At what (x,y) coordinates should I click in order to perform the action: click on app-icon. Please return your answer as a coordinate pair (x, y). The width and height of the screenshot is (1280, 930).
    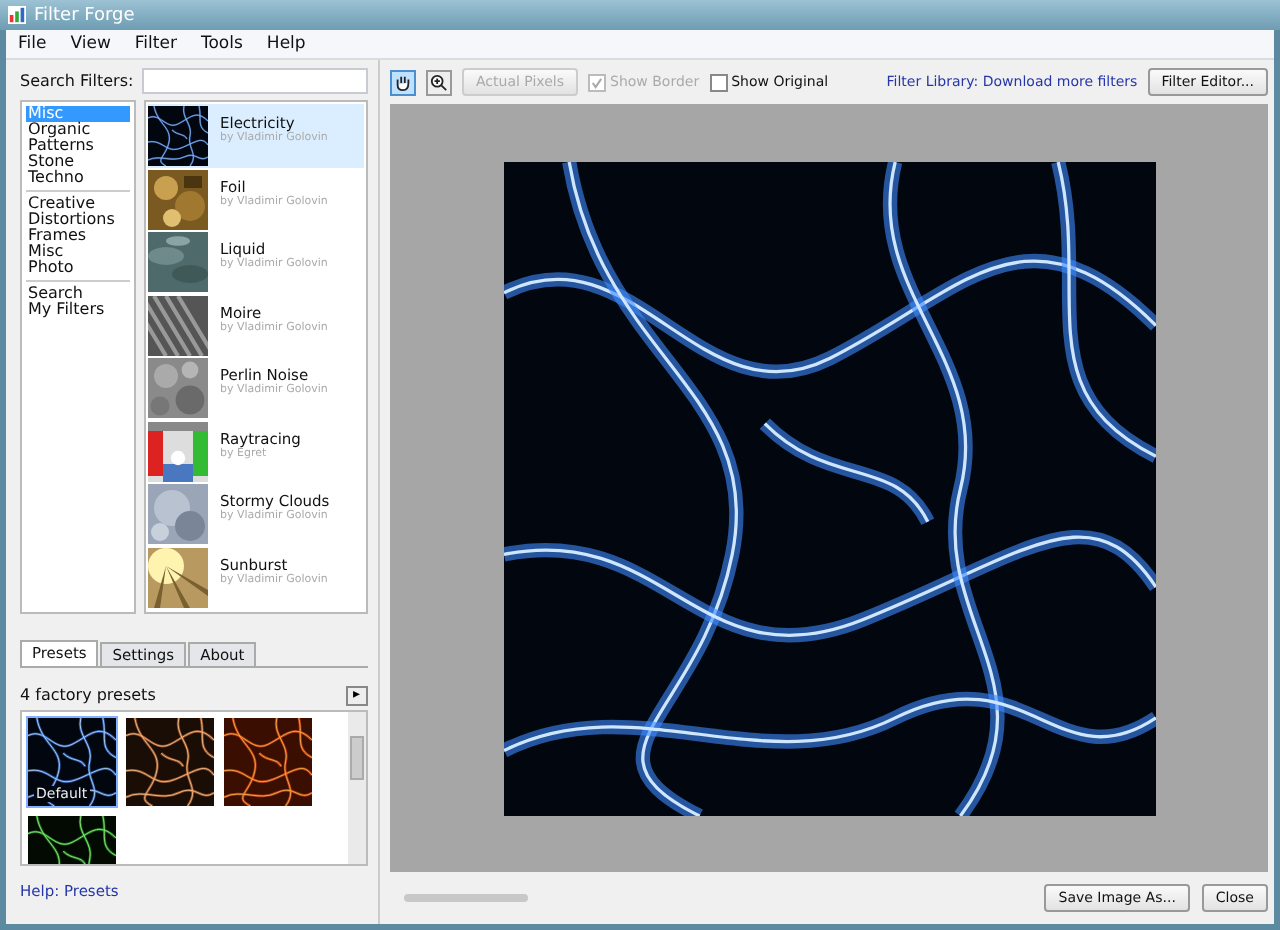
    Looking at the image, I should click on (17, 15).